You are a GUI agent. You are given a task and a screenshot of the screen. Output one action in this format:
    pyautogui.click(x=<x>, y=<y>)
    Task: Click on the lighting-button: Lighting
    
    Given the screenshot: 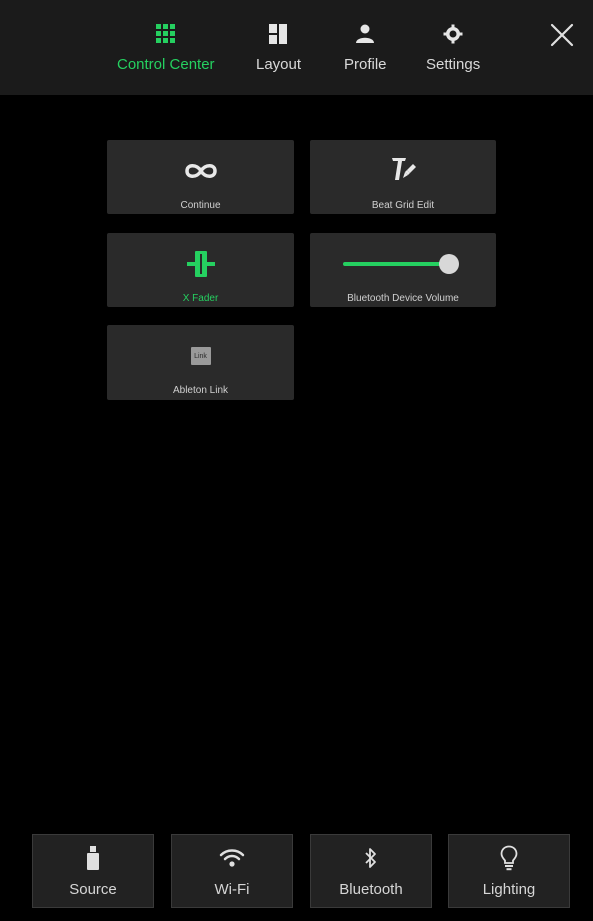 What is the action you would take?
    pyautogui.click(x=509, y=871)
    